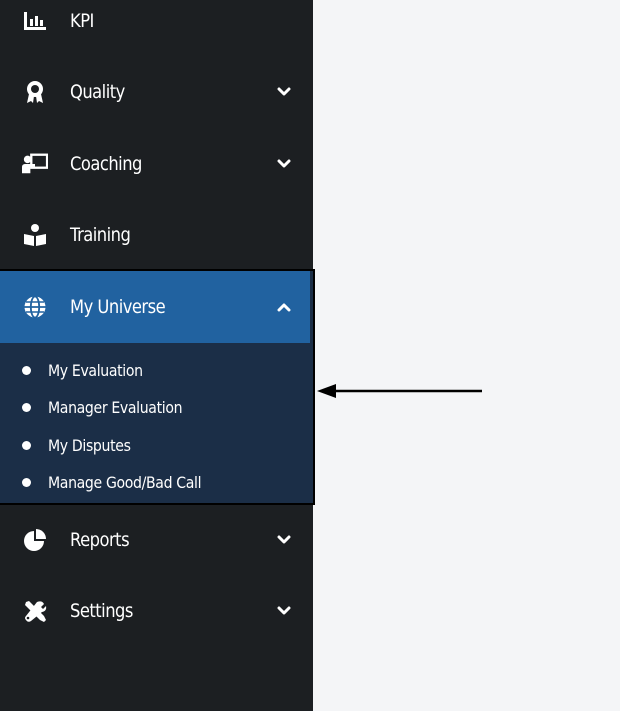  What do you see at coordinates (115, 407) in the screenshot?
I see `submenu-item-label: Manager Evaluation` at bounding box center [115, 407].